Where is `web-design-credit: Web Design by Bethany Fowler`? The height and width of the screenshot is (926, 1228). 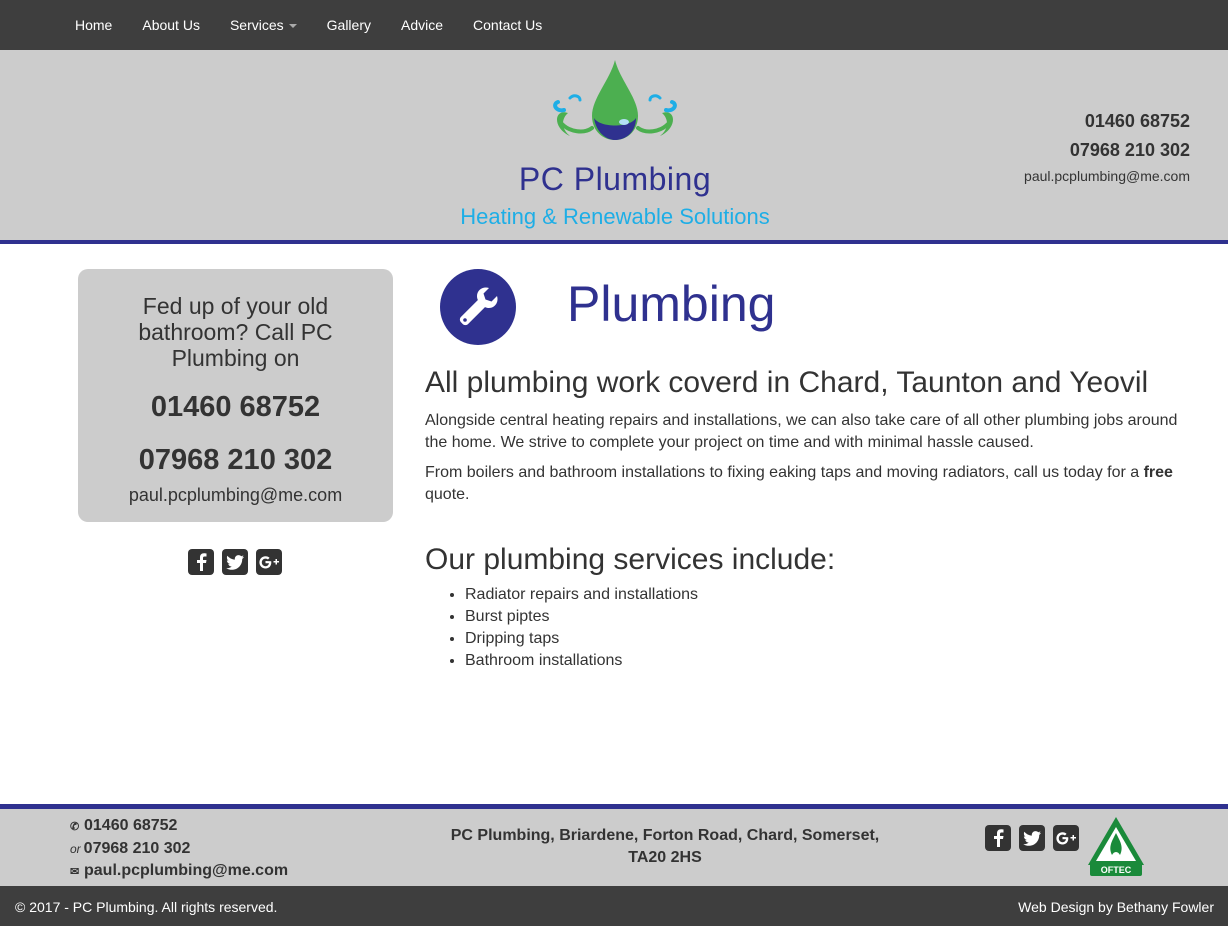 web-design-credit: Web Design by Bethany Fowler is located at coordinates (1116, 907).